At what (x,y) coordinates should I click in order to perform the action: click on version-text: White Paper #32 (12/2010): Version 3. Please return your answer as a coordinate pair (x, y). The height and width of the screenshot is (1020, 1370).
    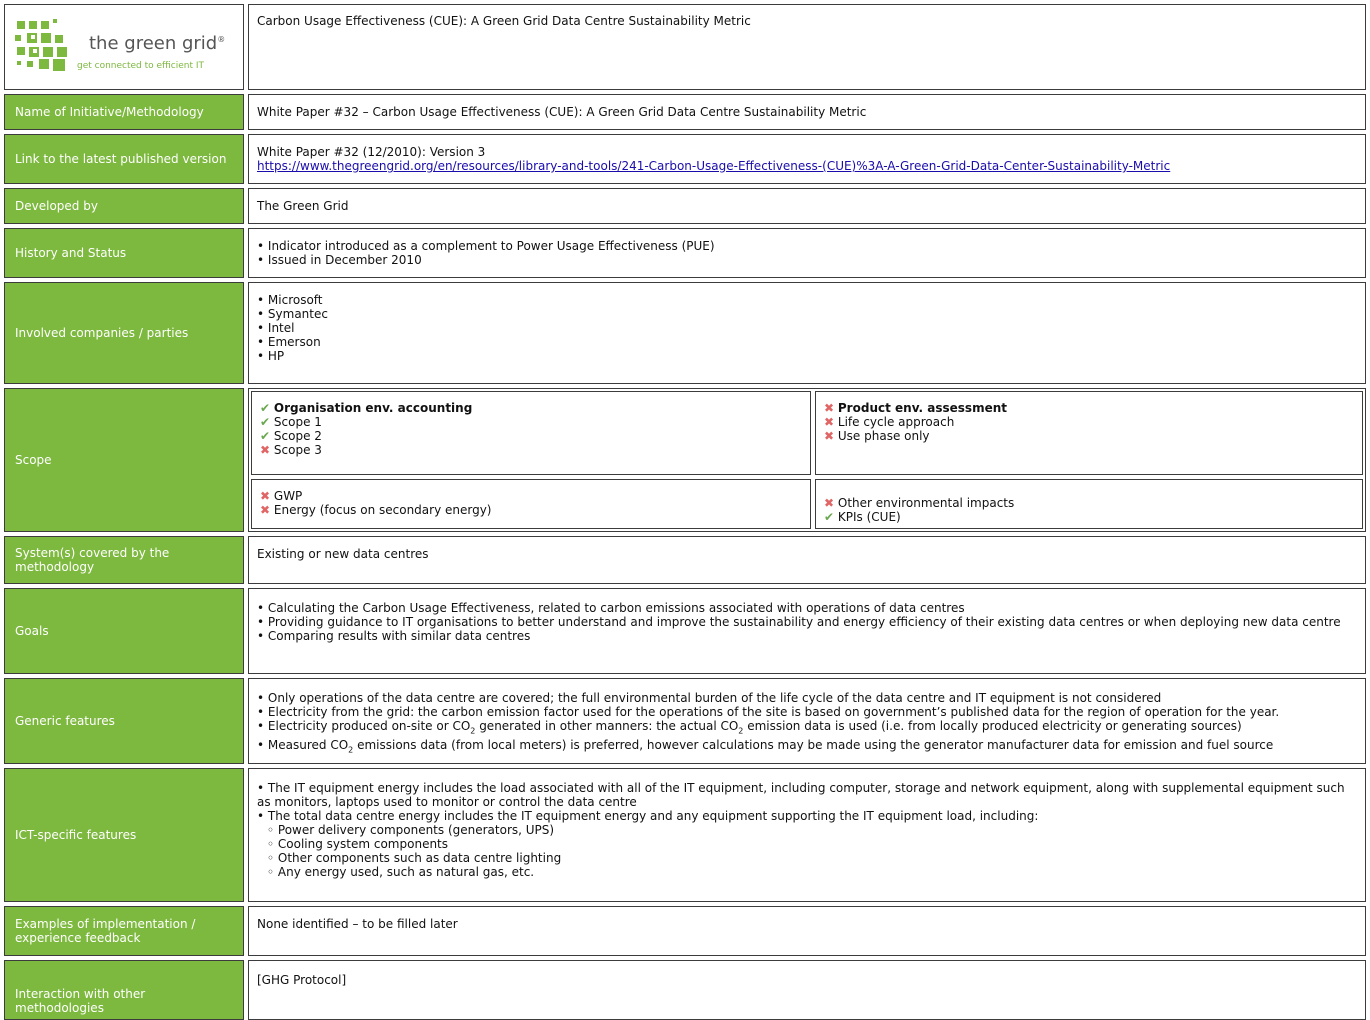
    Looking at the image, I should click on (371, 152).